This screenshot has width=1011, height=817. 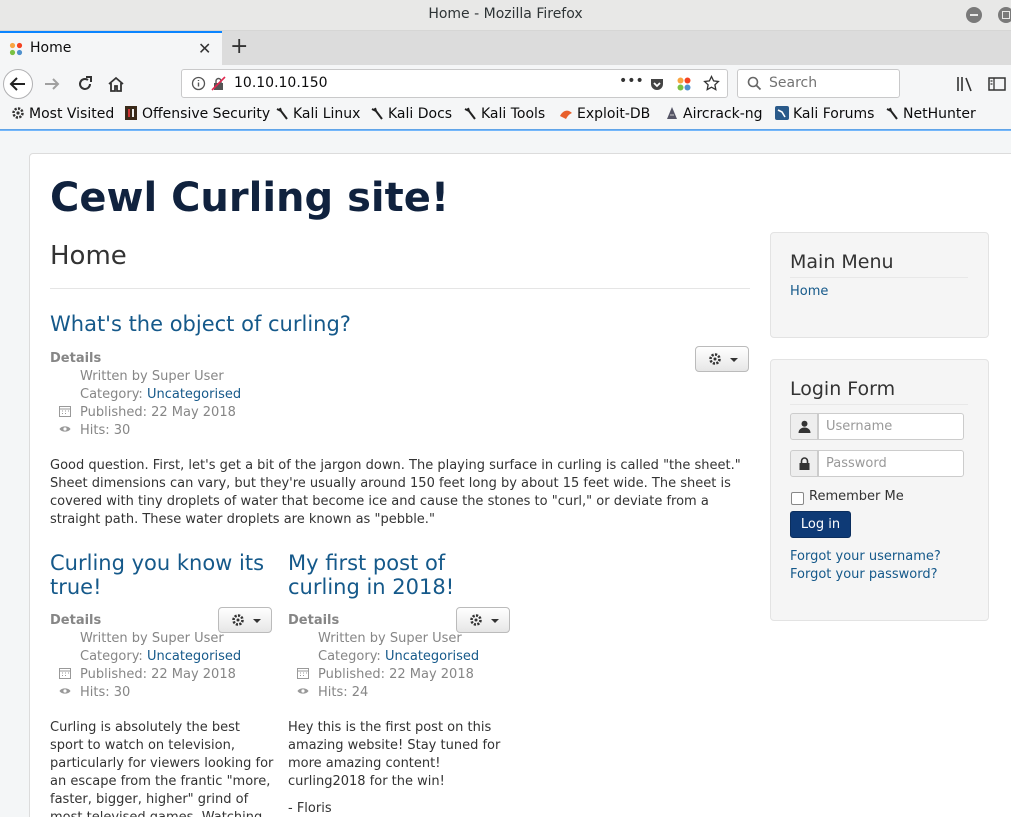 I want to click on kali-forums-icon, so click(x=782, y=113).